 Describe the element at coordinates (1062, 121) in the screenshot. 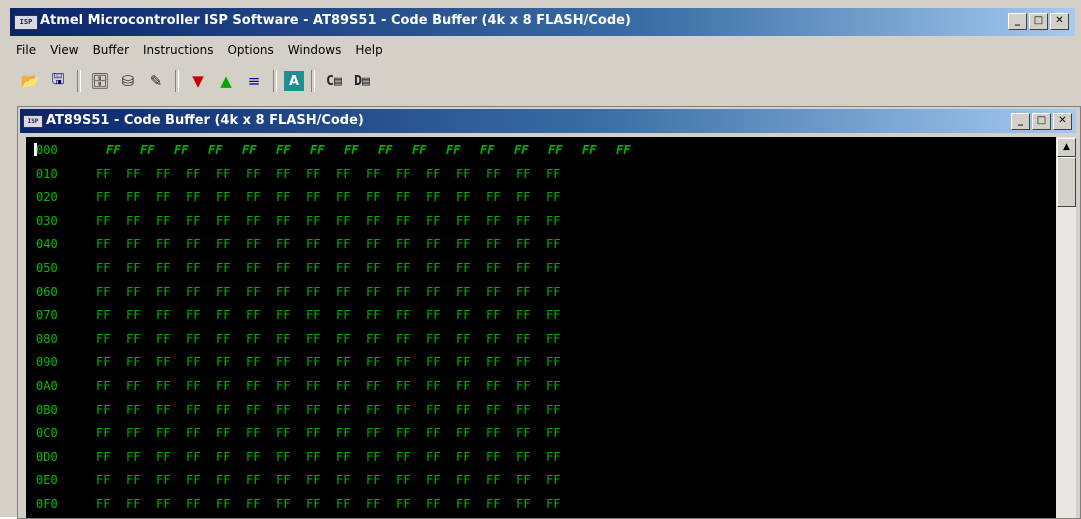

I see `child-close-button: ✕` at that location.